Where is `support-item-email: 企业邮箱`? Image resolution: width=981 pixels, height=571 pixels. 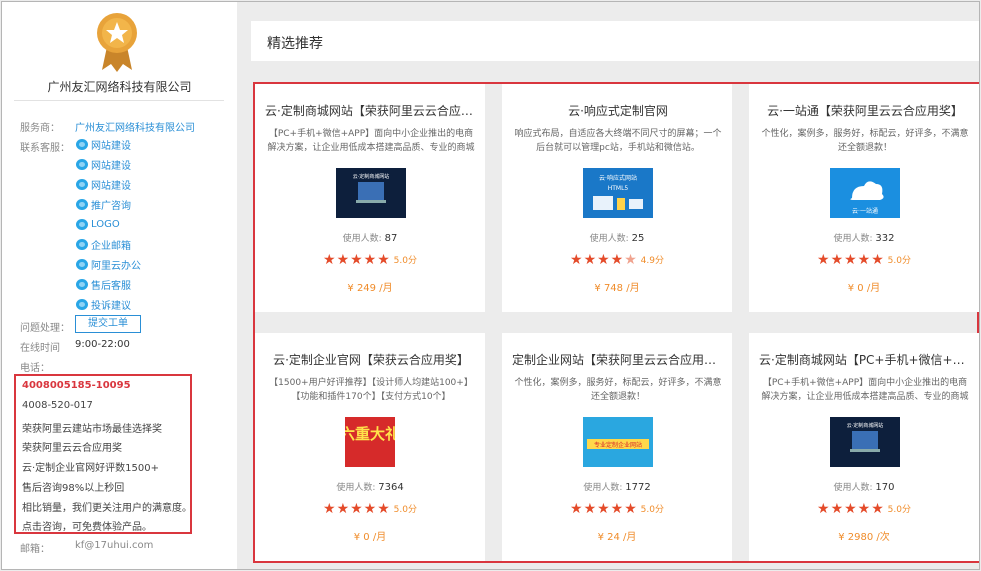
support-item-email: 企业邮箱 is located at coordinates (103, 244).